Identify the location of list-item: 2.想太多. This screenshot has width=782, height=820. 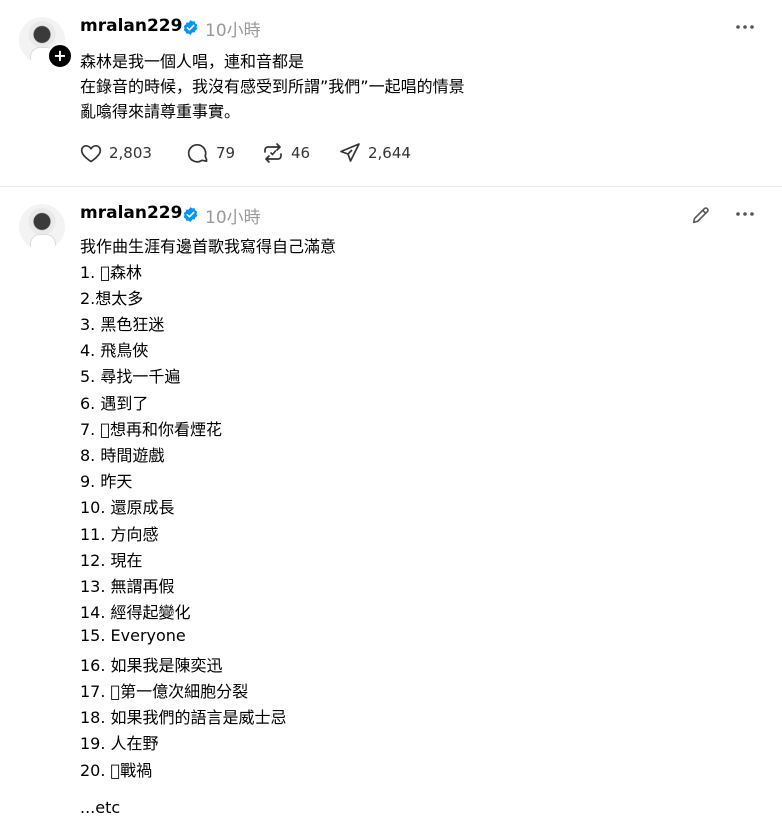
(112, 298).